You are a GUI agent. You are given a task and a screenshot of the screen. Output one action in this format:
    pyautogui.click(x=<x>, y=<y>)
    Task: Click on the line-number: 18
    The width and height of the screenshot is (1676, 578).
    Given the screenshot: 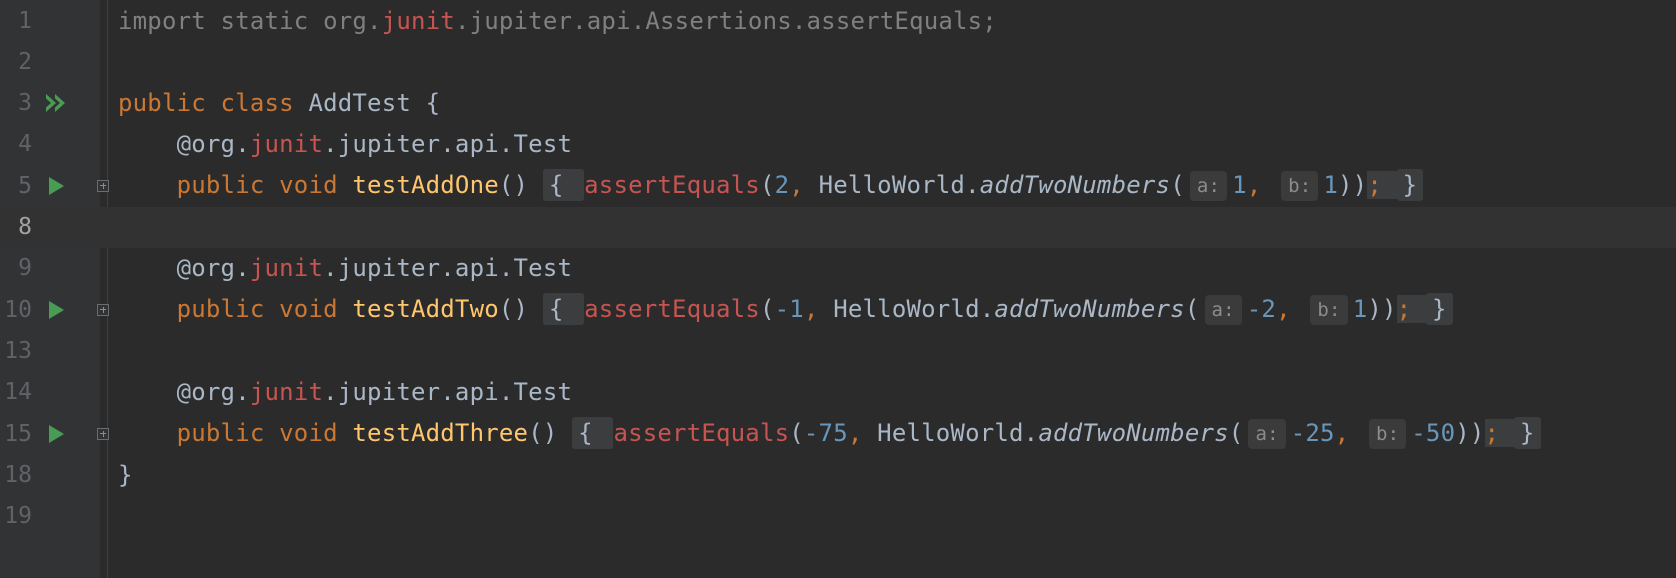 What is the action you would take?
    pyautogui.click(x=18, y=474)
    